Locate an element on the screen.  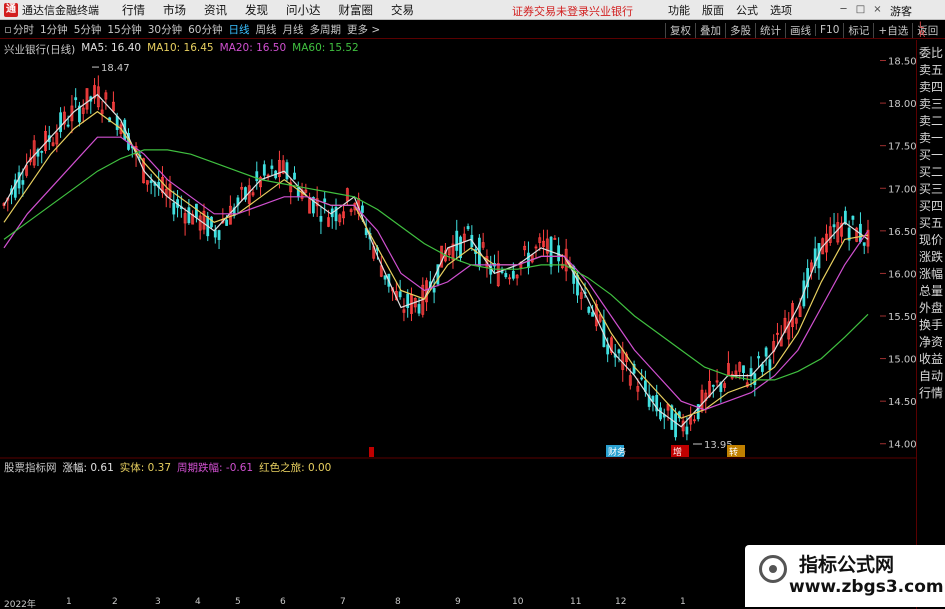
tab-15min: 15分钟 is located at coordinates (124, 29).